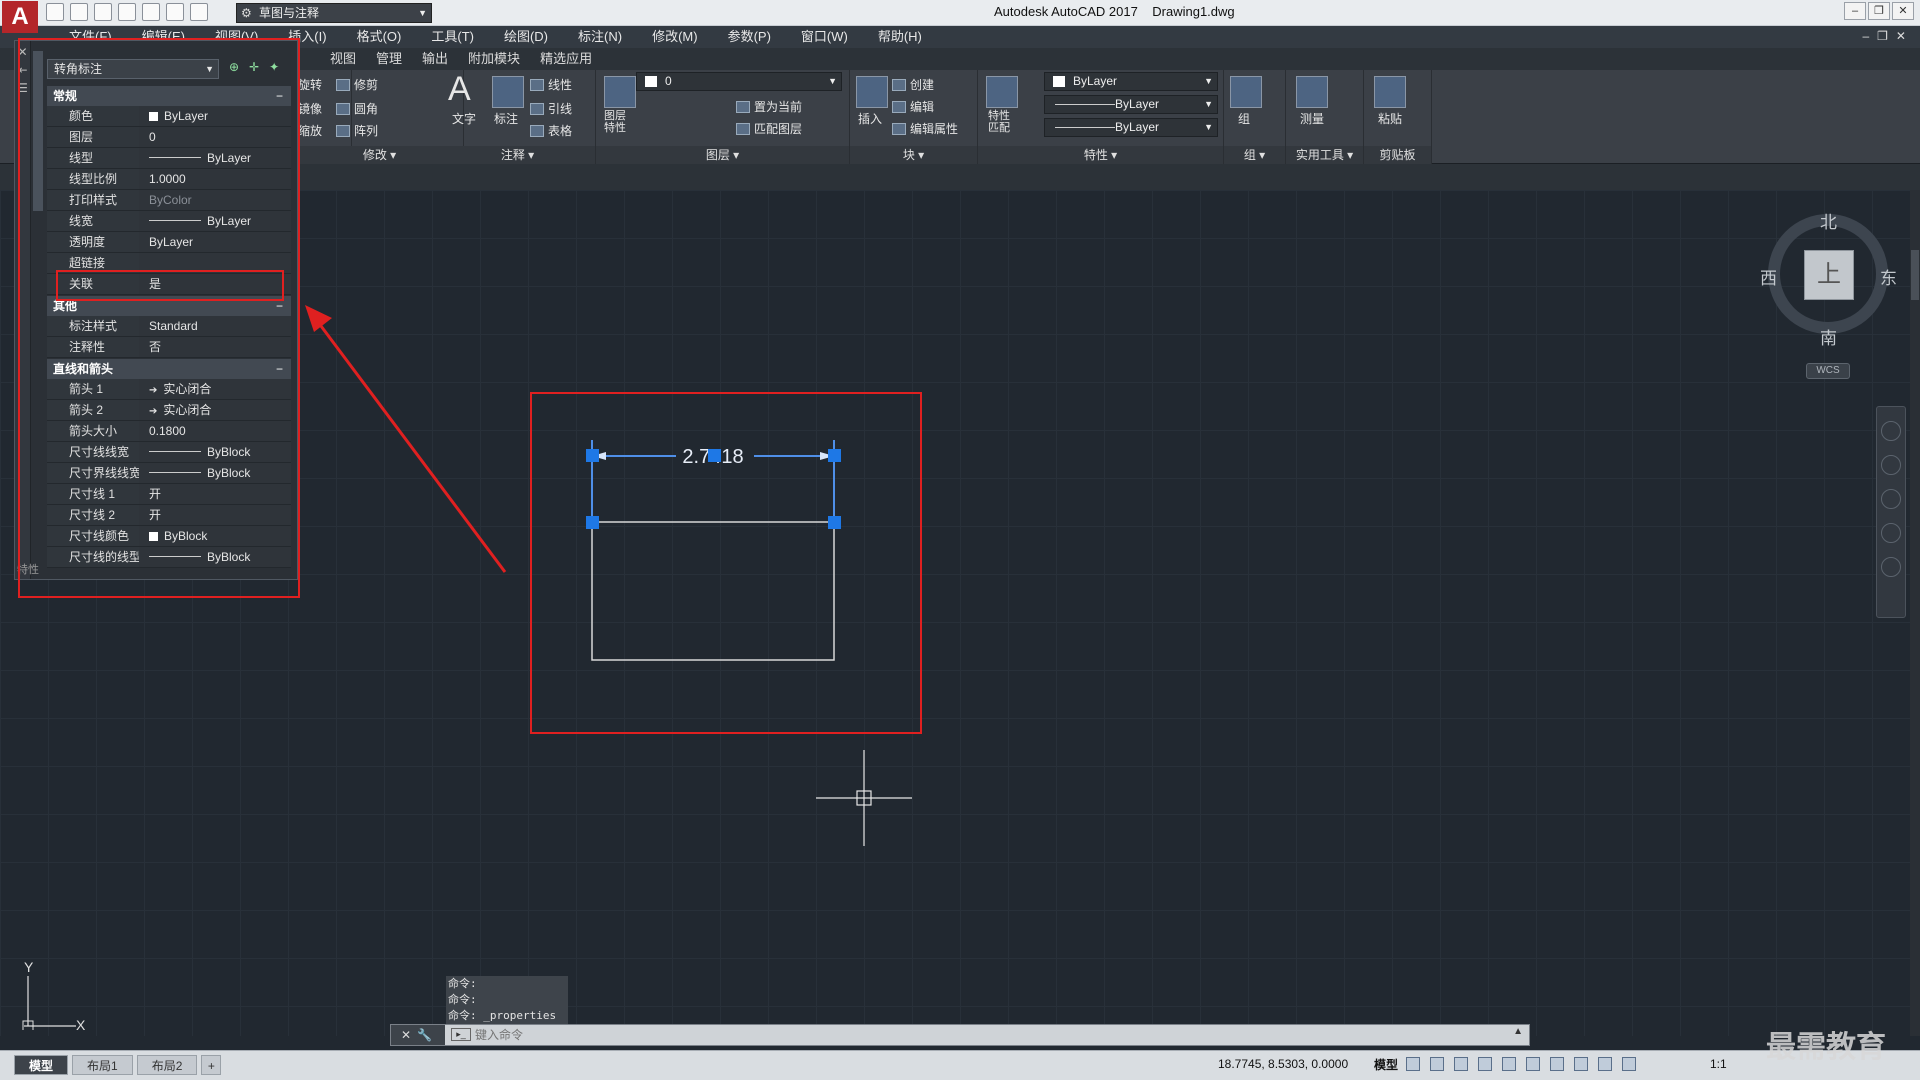 The height and width of the screenshot is (1080, 1920). I want to click on table-button: 表格, so click(551, 130).